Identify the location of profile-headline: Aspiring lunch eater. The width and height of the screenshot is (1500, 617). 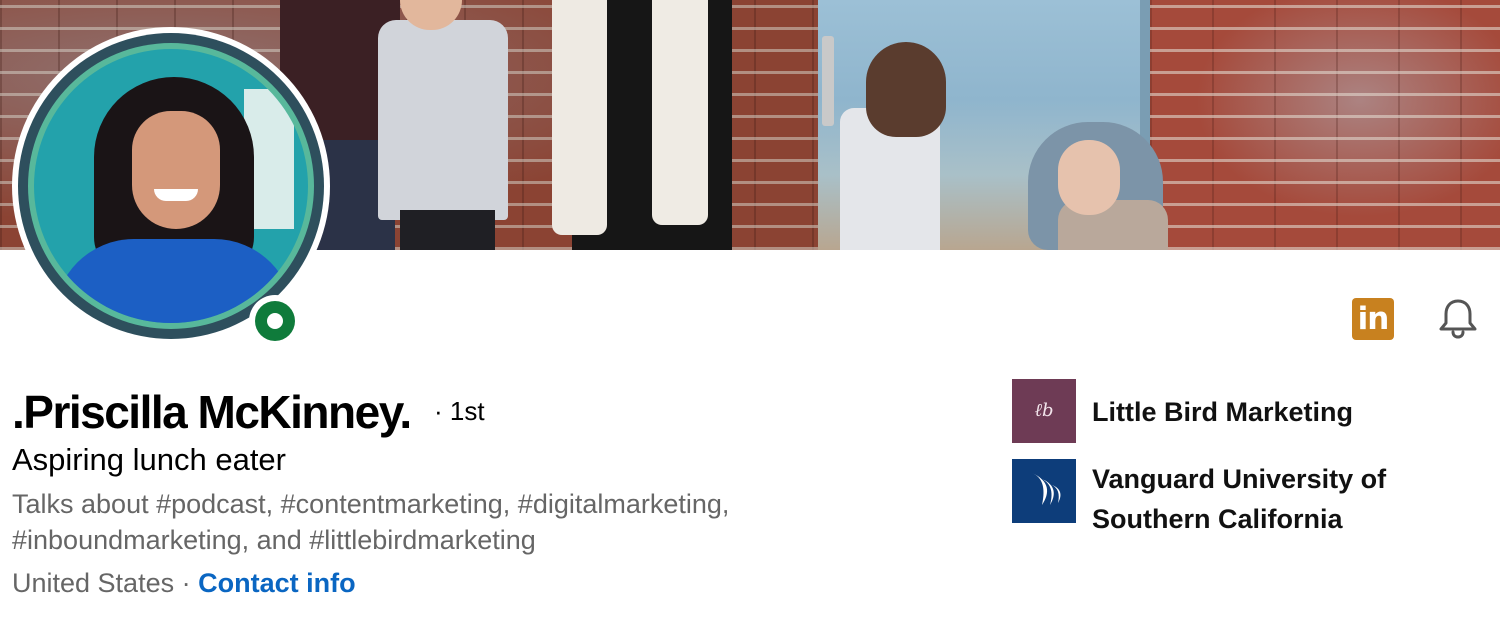
(149, 459).